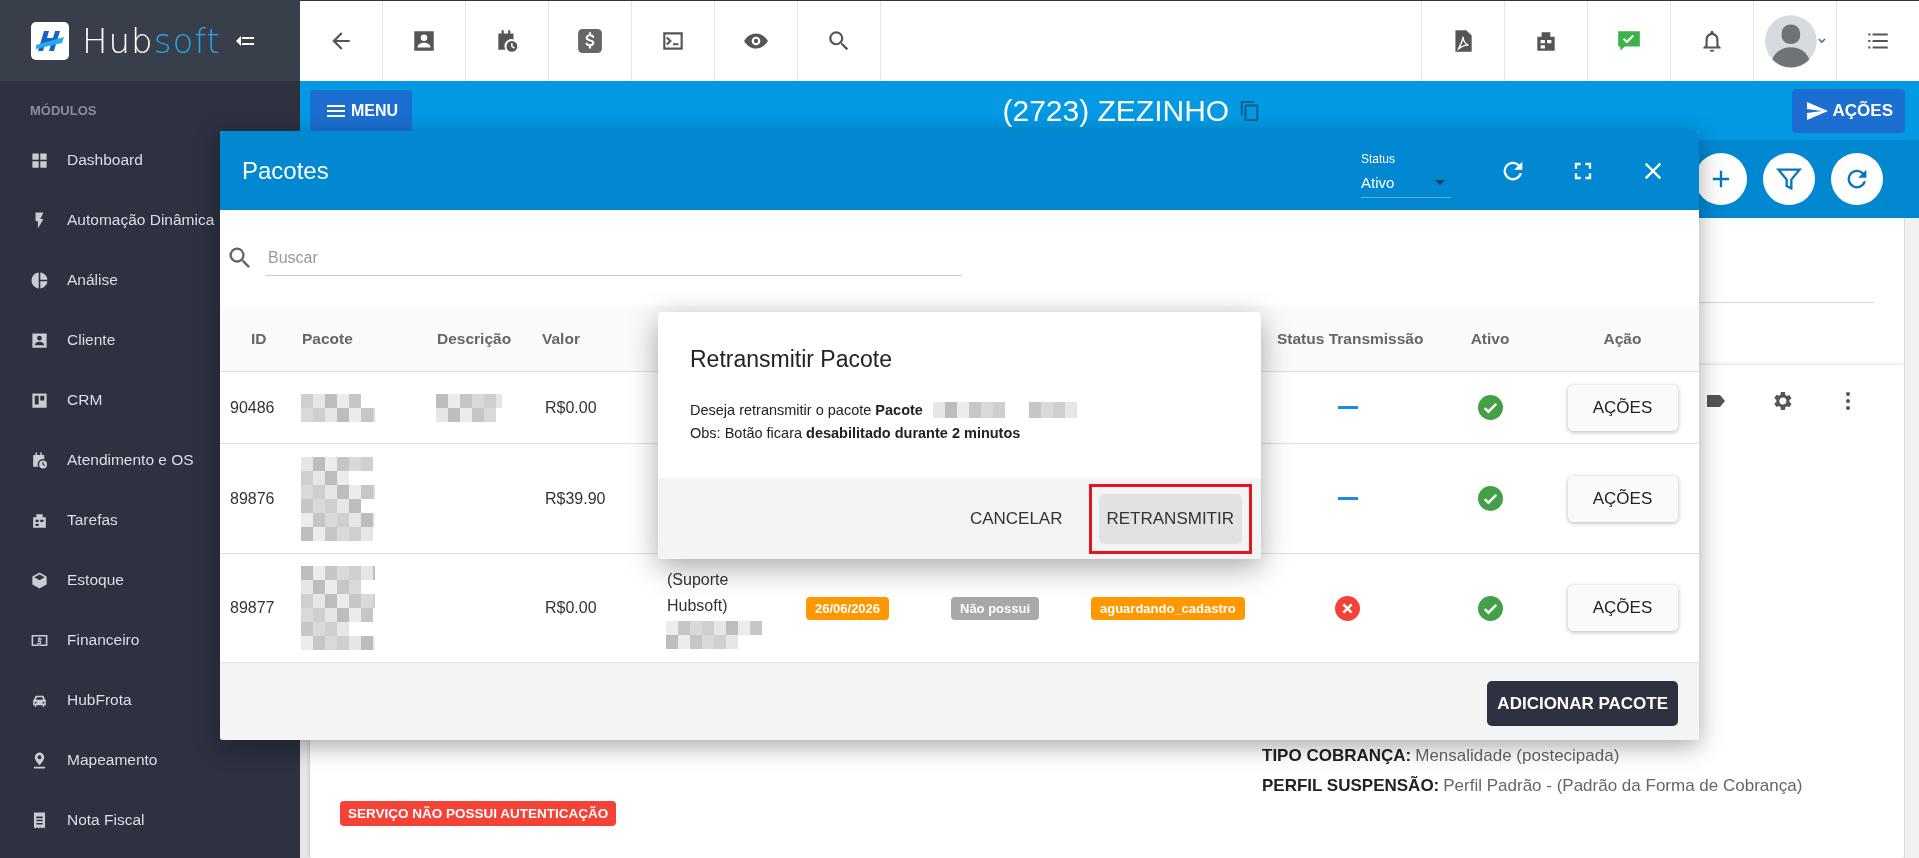  What do you see at coordinates (1795, 41) in the screenshot?
I see `avatar-icon` at bounding box center [1795, 41].